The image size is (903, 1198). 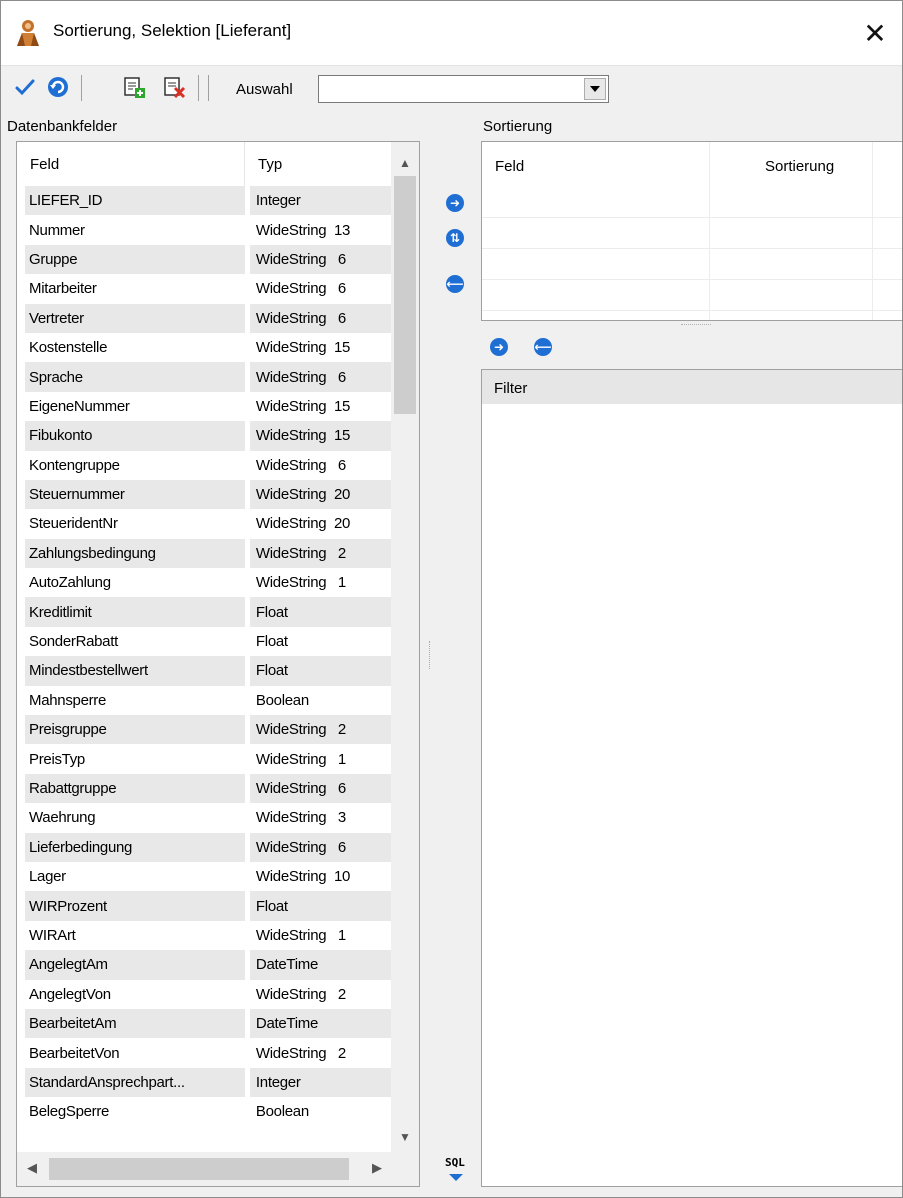 I want to click on field-name-cell: AutoZahlung, so click(x=70, y=583).